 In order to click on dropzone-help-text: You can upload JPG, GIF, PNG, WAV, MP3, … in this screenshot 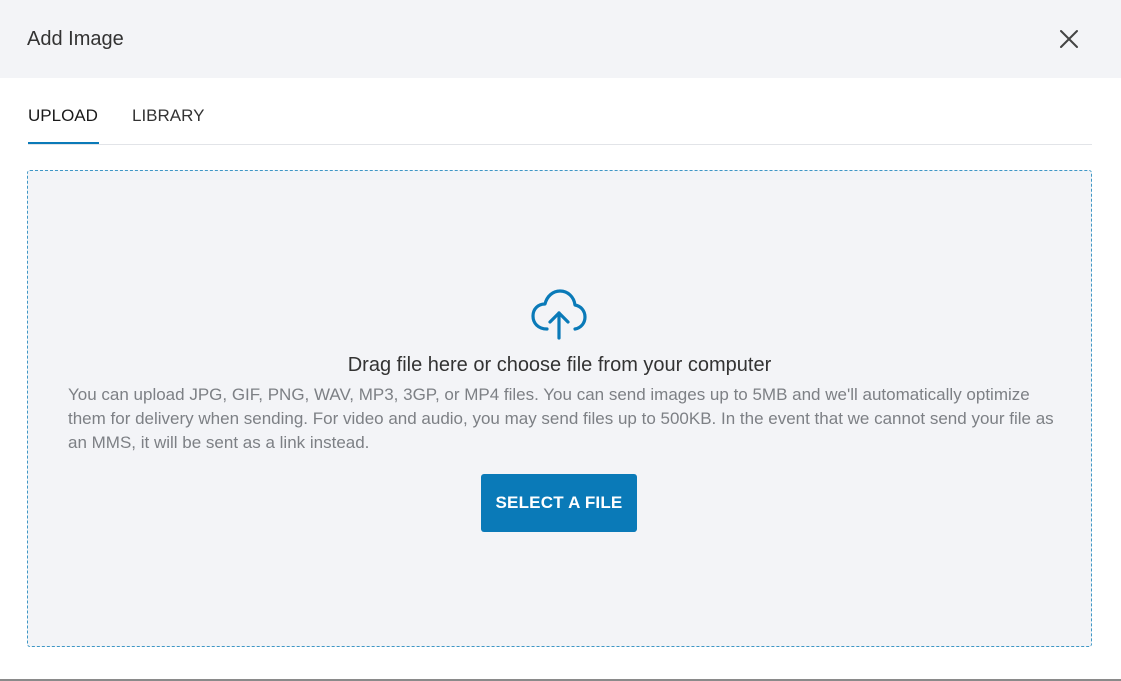, I will do `click(561, 418)`.